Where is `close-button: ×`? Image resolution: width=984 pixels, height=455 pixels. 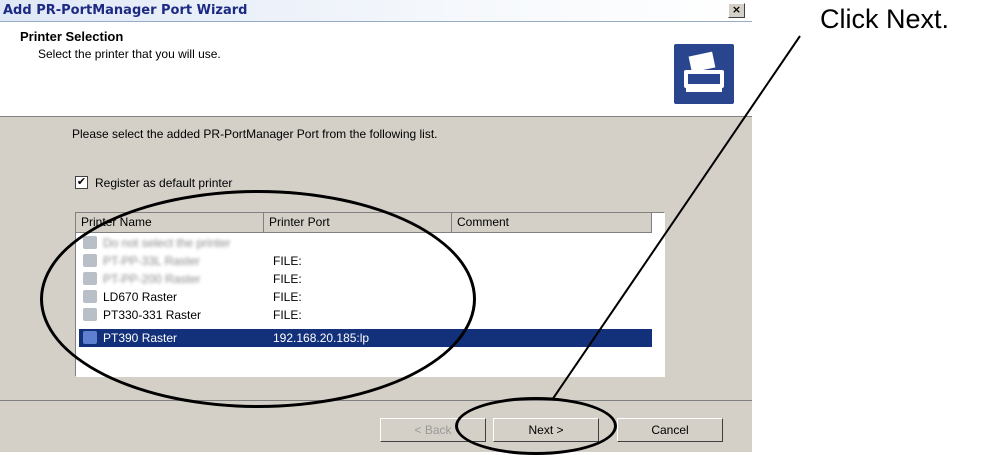 close-button: × is located at coordinates (736, 10).